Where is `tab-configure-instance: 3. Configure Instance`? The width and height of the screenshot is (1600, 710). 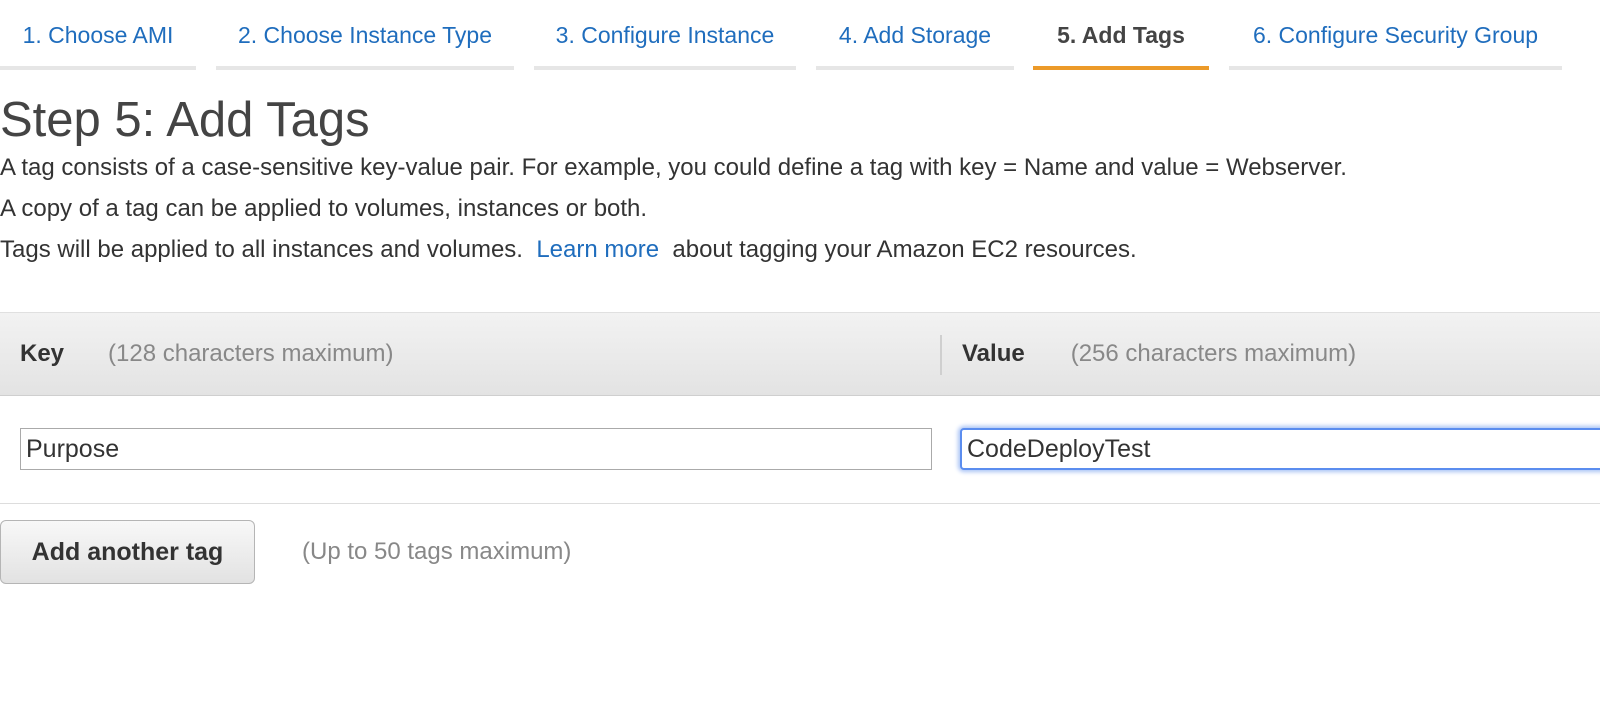 tab-configure-instance: 3. Configure Instance is located at coordinates (665, 35).